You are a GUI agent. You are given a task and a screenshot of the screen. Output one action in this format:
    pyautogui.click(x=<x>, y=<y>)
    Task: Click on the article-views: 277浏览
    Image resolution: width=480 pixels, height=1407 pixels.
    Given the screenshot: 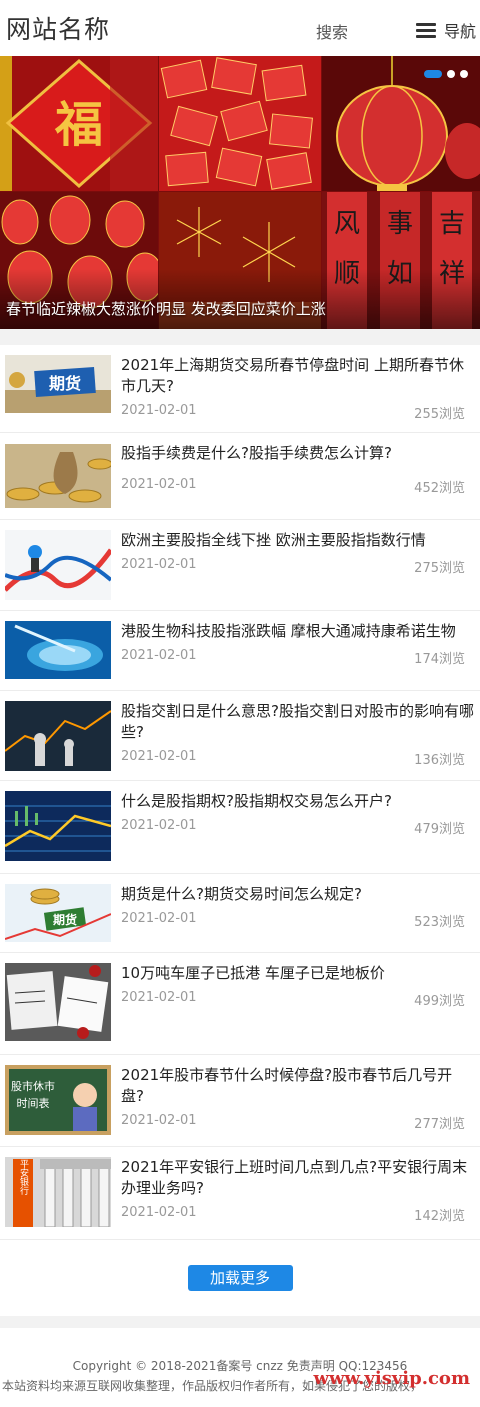 What is the action you would take?
    pyautogui.click(x=439, y=1124)
    